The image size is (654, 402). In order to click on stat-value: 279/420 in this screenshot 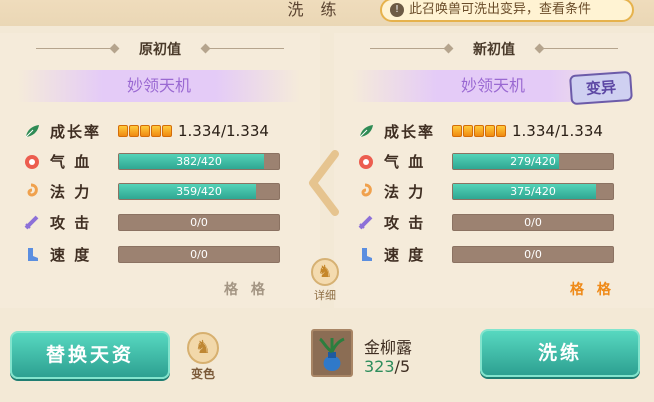, I will do `click(533, 161)`.